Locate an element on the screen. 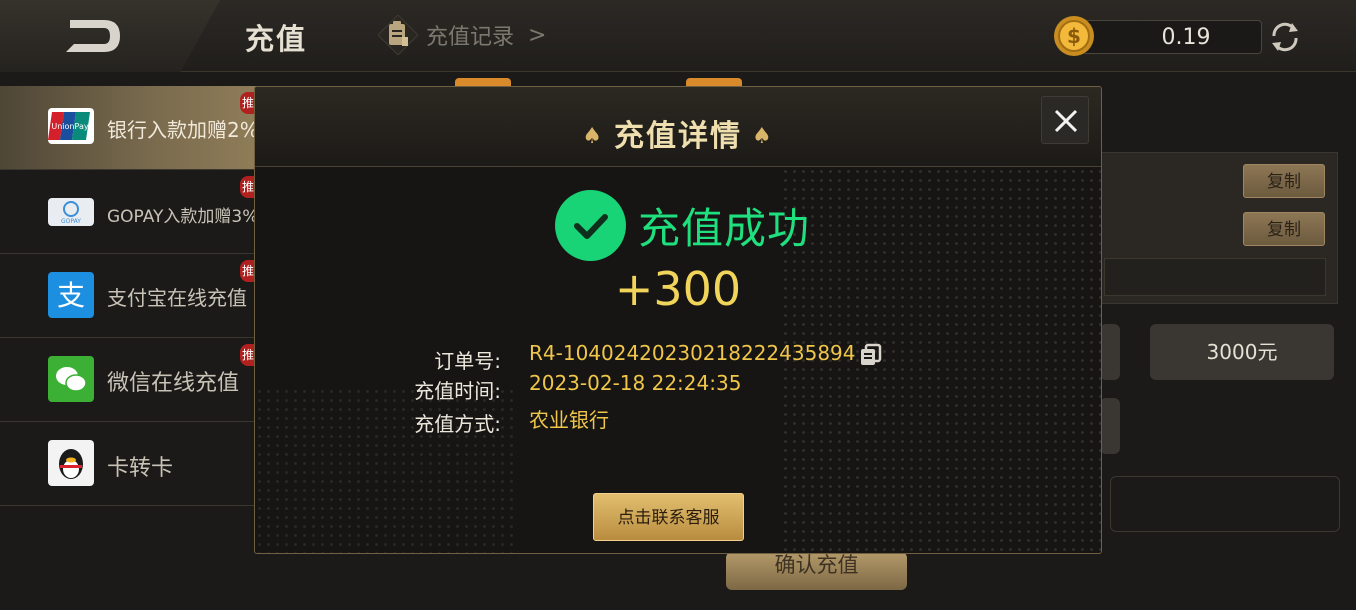 The image size is (1356, 610). close-icon is located at coordinates (1066, 121).